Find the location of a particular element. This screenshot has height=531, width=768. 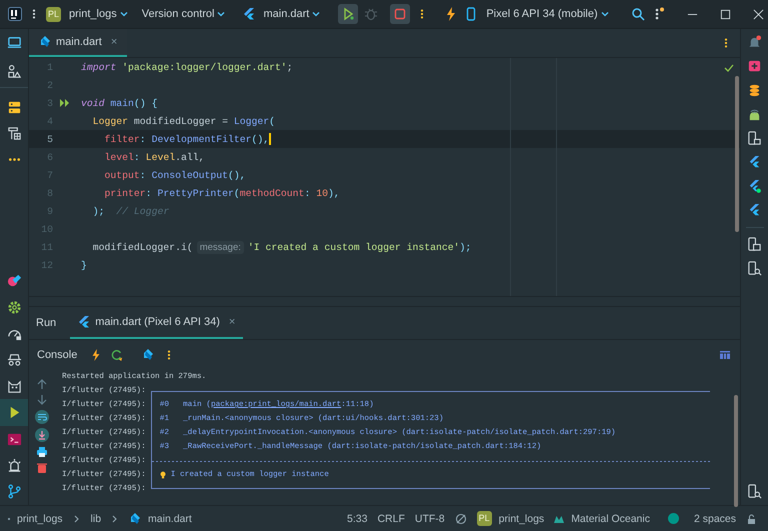

breadcrumb: main.dart is located at coordinates (170, 518).